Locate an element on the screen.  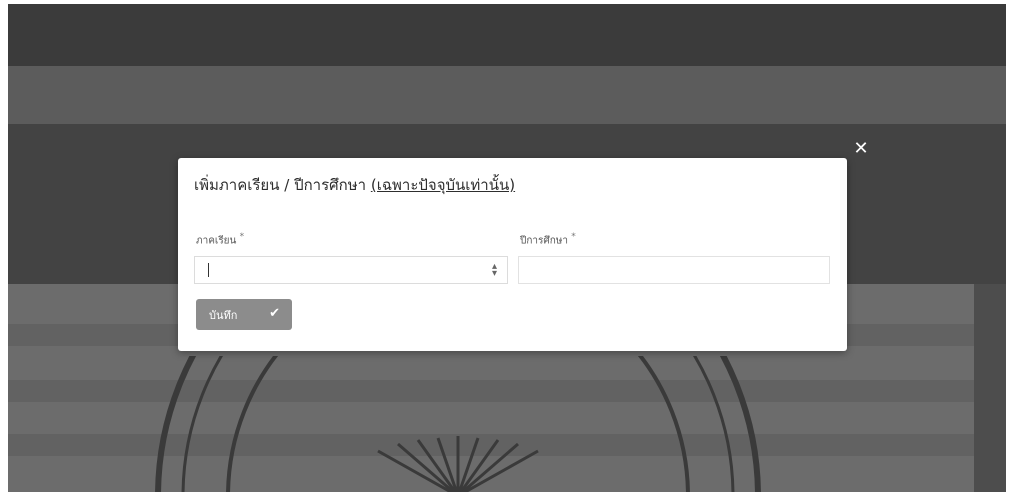
modal-title-note: (เฉพาะปัจจุบันเท่านั้น) is located at coordinates (443, 185).